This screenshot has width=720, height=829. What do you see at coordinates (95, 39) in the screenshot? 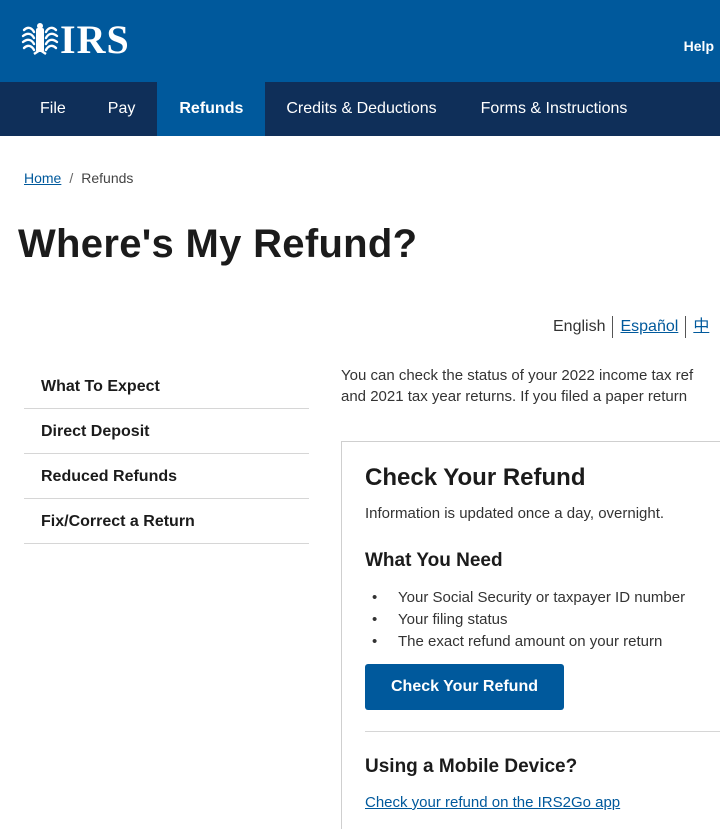
I see `logo-text: IRS` at bounding box center [95, 39].